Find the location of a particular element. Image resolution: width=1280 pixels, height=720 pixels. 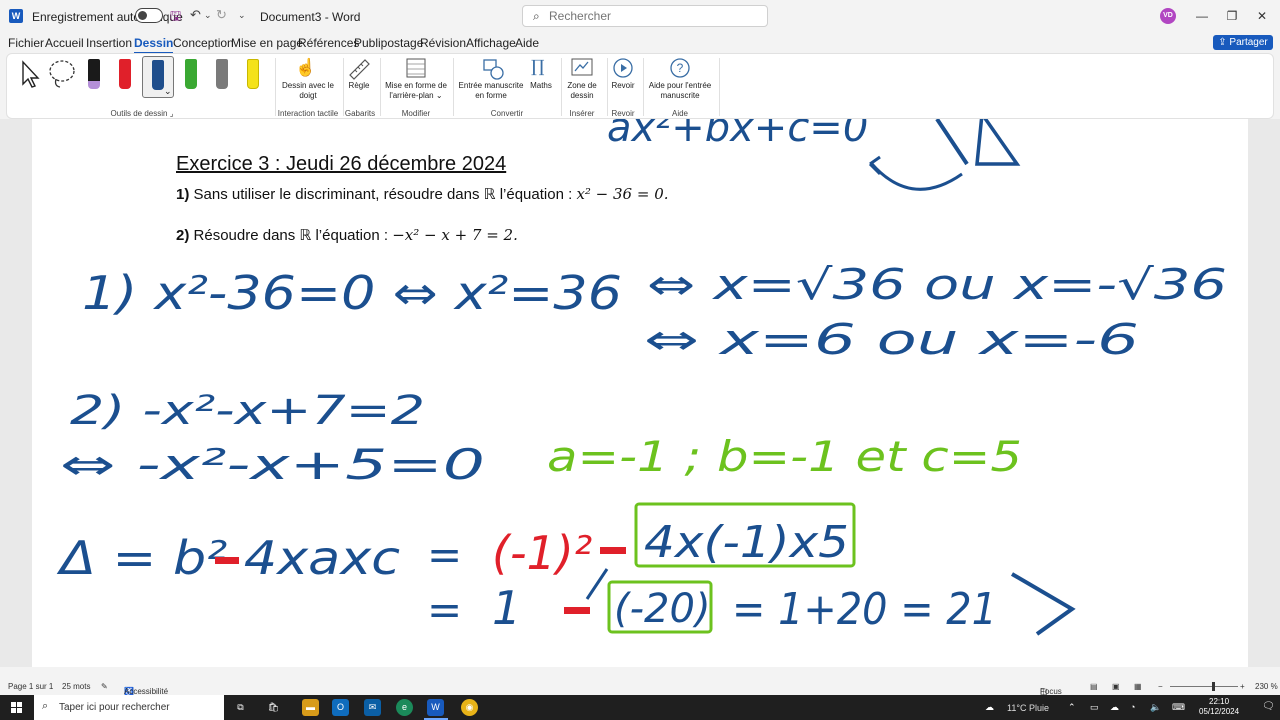

pen-options-chevron-icon: ⌄ is located at coordinates (168, 91).